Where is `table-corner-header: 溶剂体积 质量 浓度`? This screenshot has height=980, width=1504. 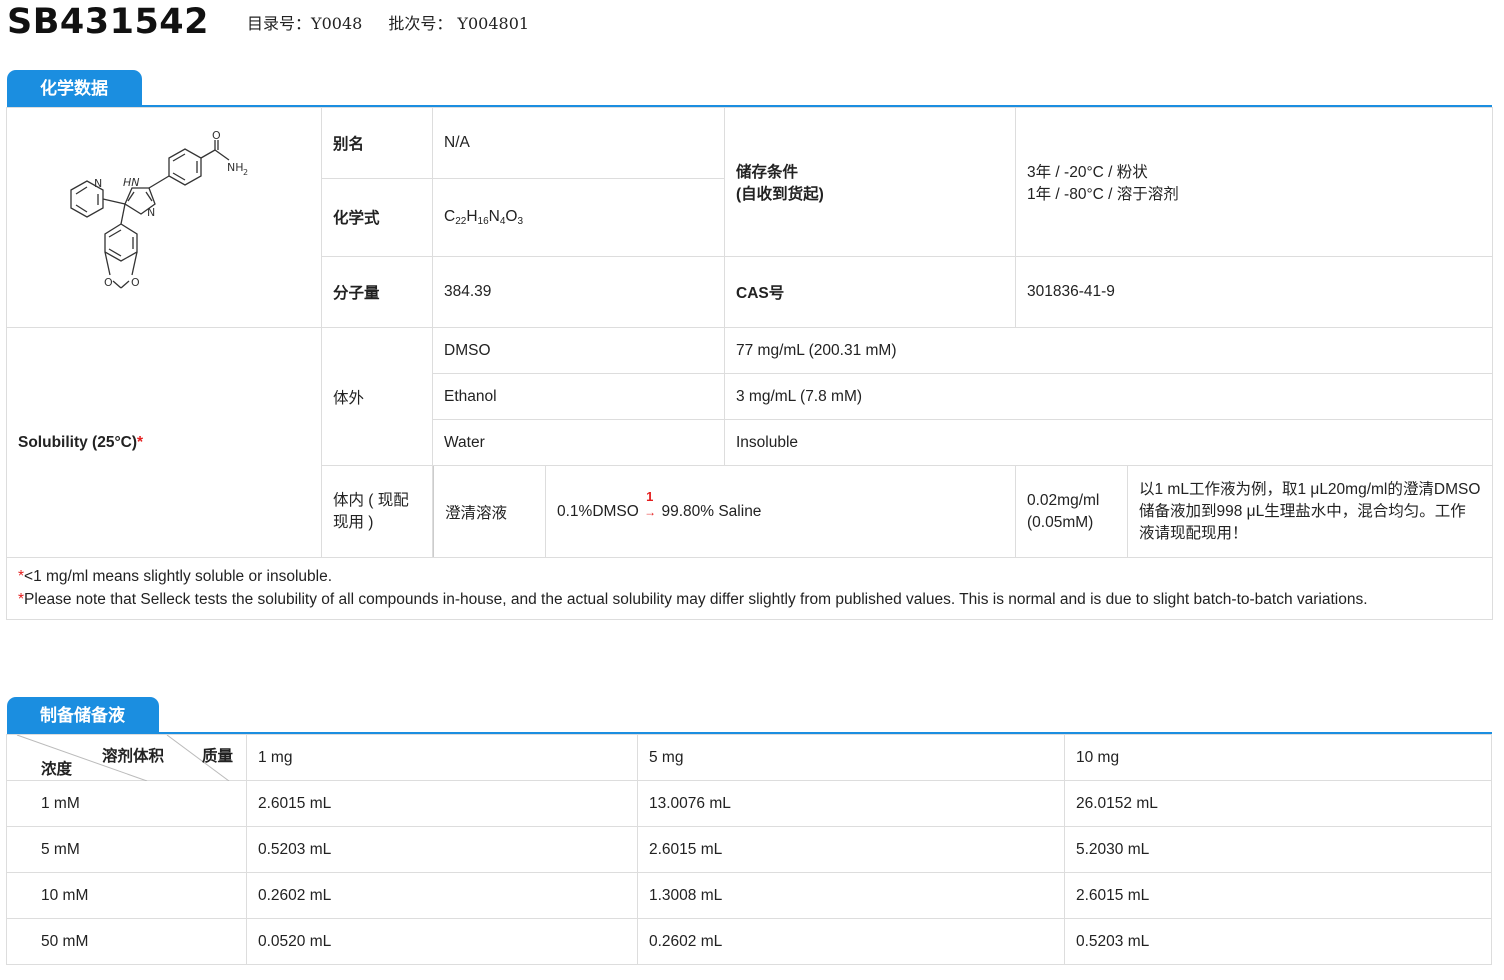 table-corner-header: 溶剂体积 质量 浓度 is located at coordinates (126, 757).